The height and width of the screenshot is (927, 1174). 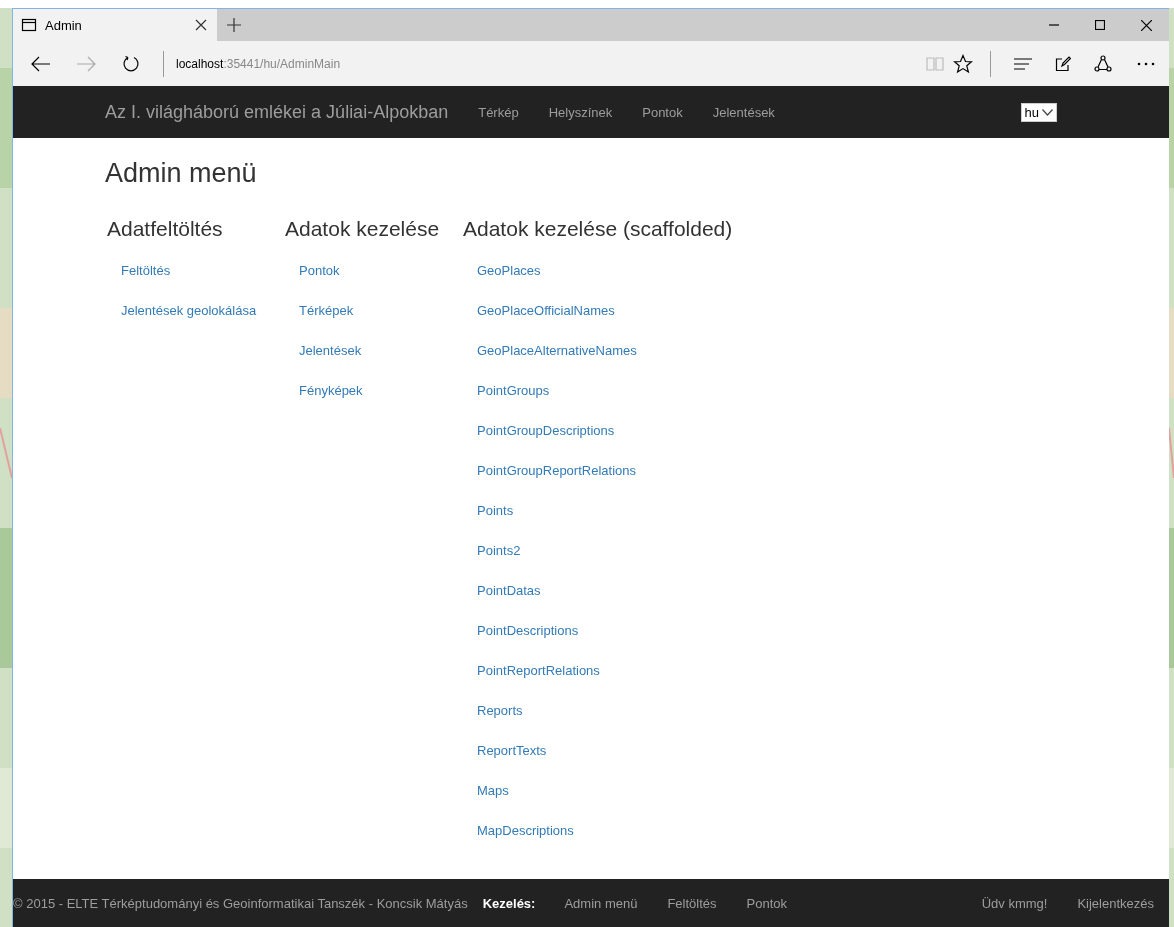 I want to click on menu-link: PointDescriptions, so click(x=669, y=631).